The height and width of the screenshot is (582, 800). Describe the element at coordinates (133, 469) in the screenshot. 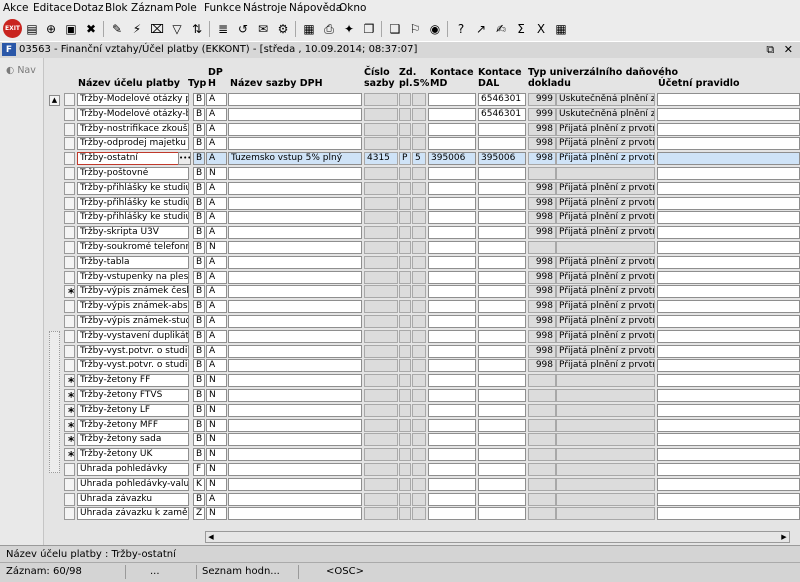

I see `cell-name: Úhrada pohledávky` at that location.